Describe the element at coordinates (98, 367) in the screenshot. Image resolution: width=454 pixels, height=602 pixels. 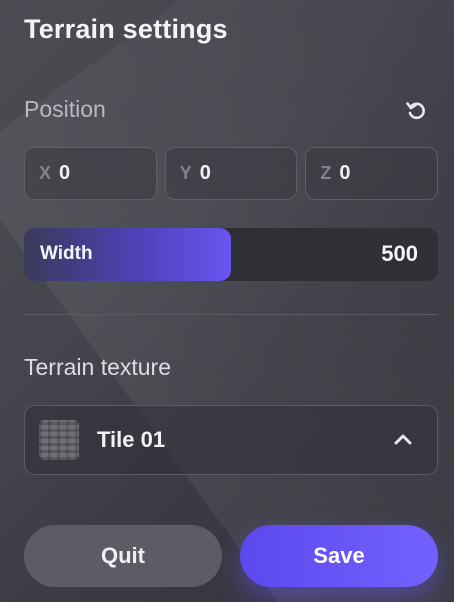
I see `terrain-texture-label: Terrain texture` at that location.